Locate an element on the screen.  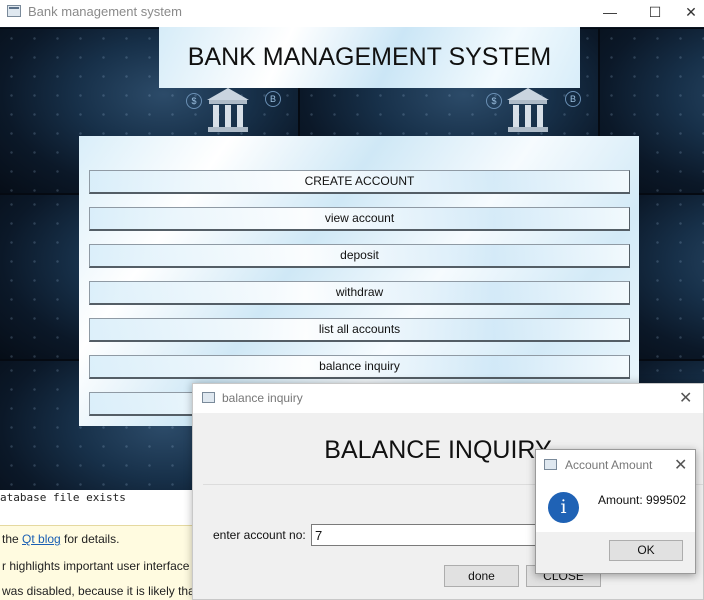
info-line: the Qt blog for details. is located at coordinates (60, 539).